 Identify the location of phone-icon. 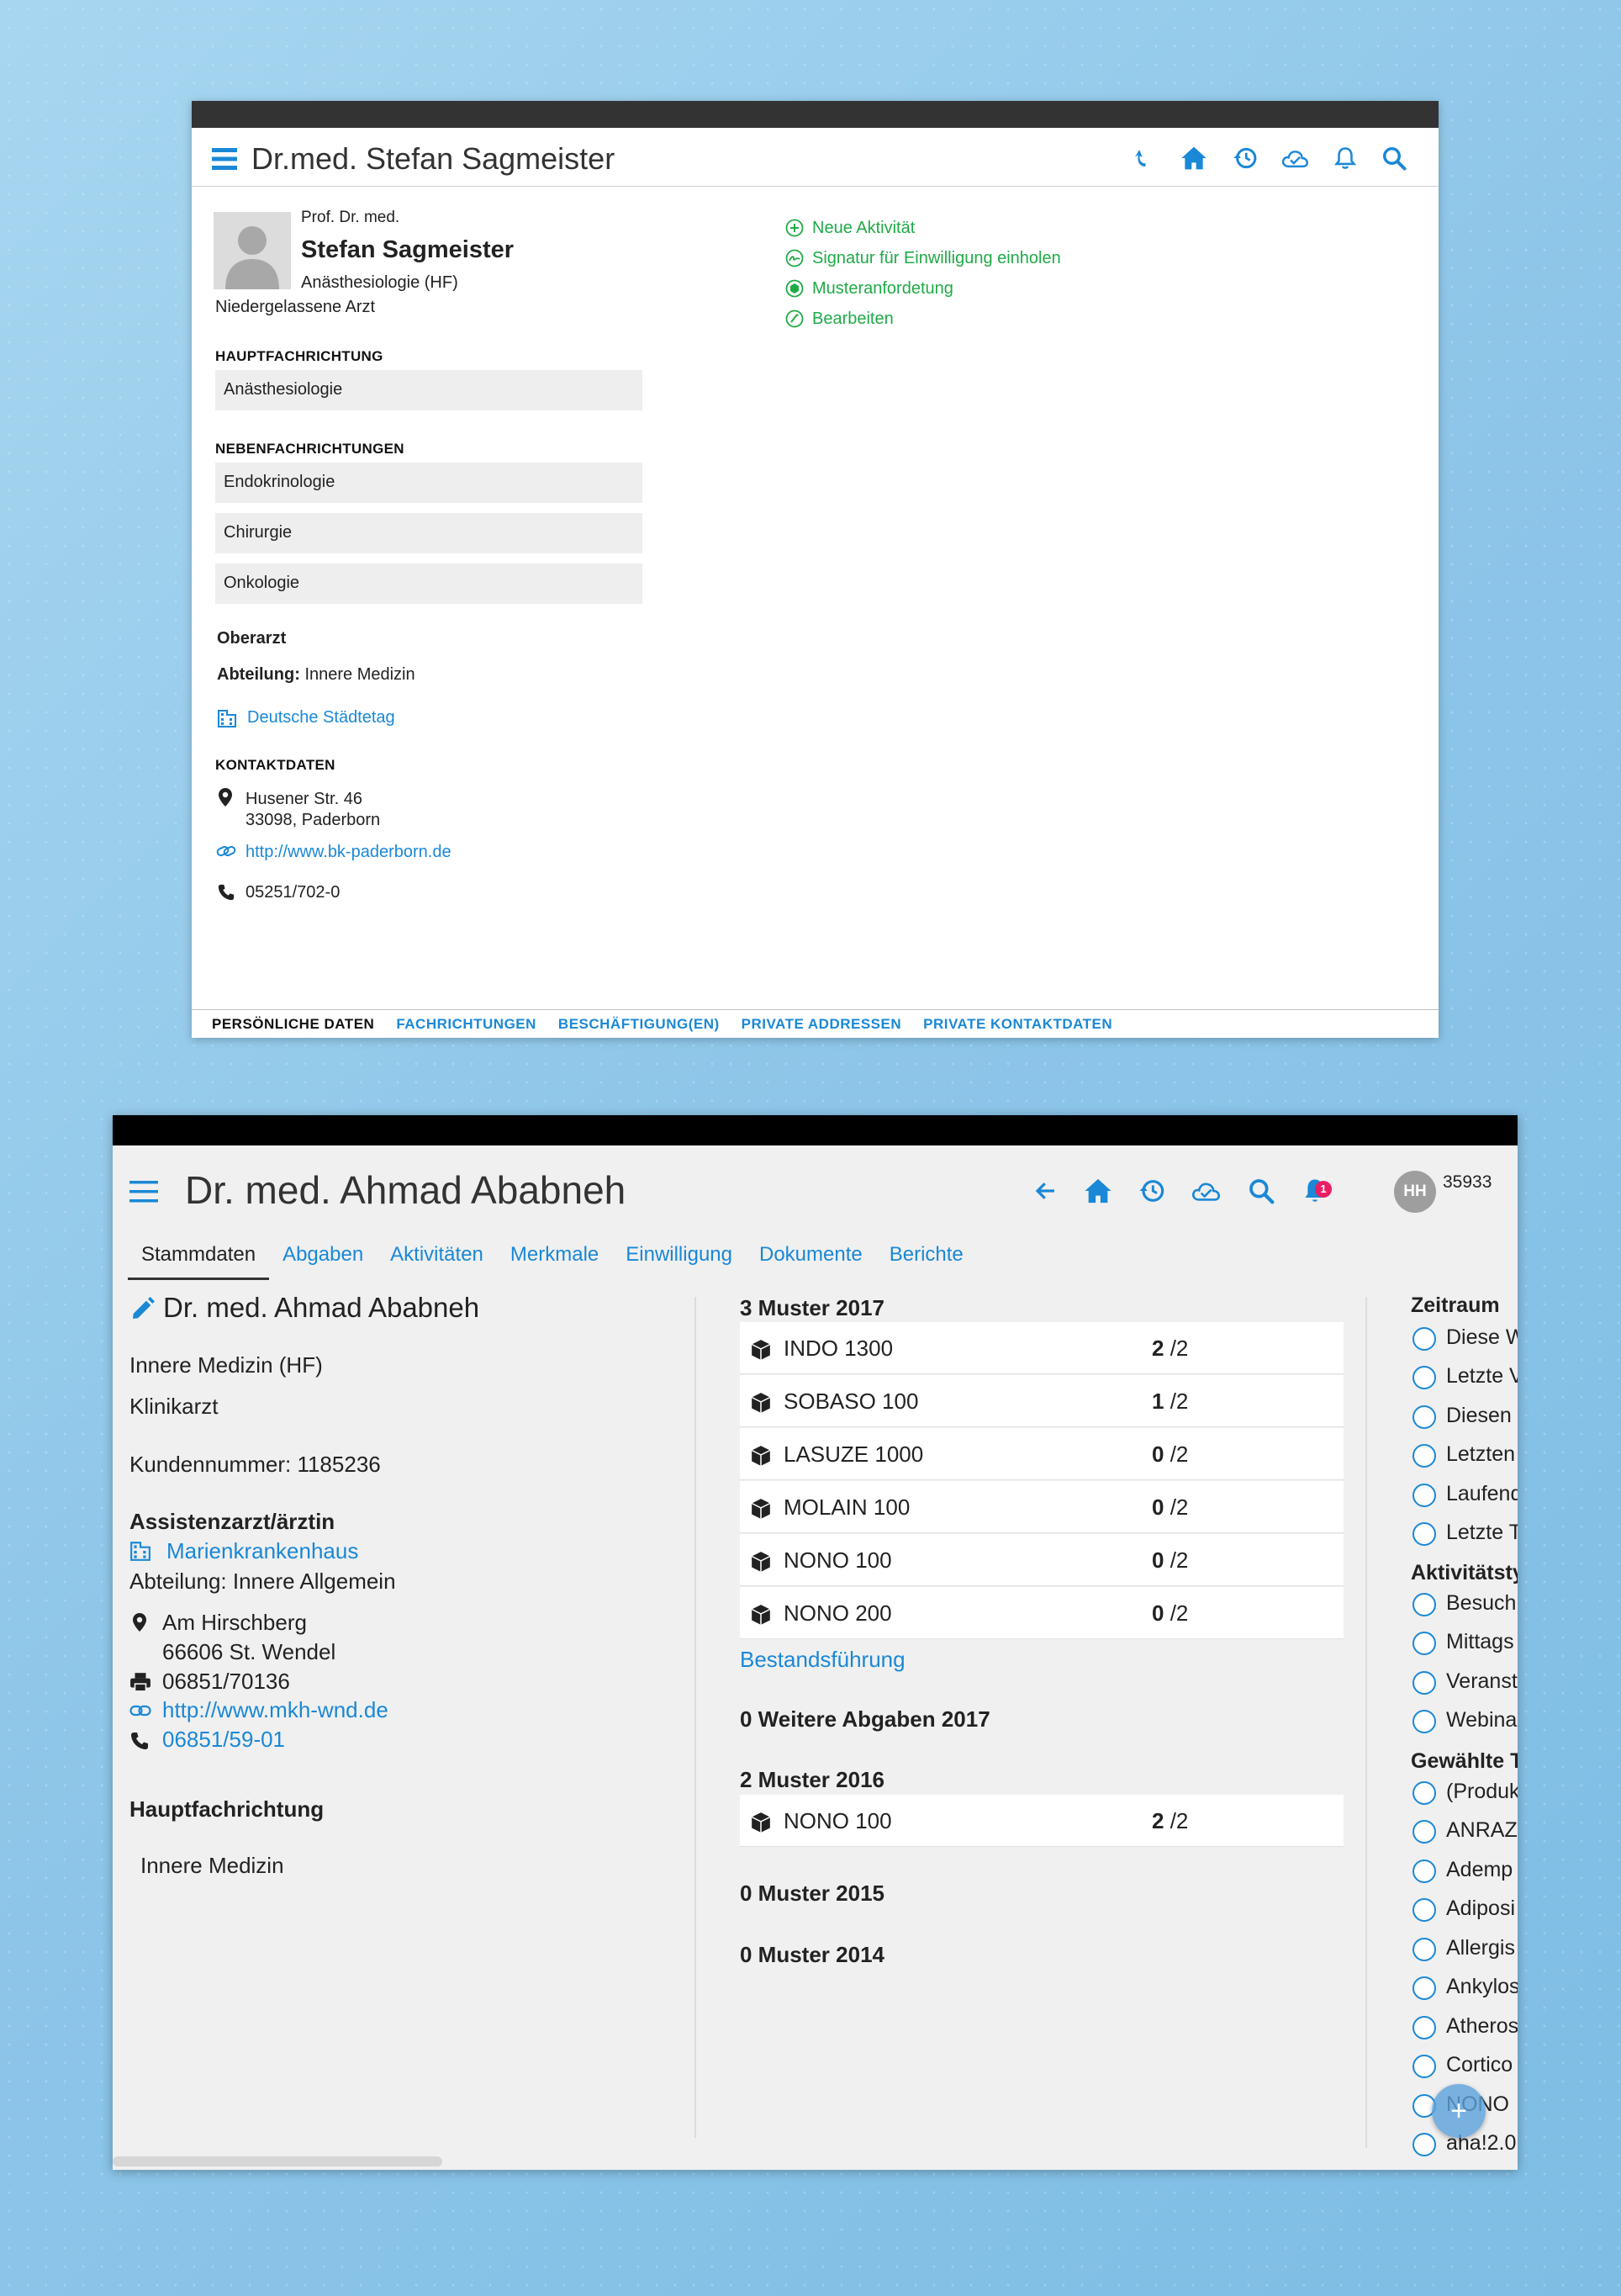
(139, 1741).